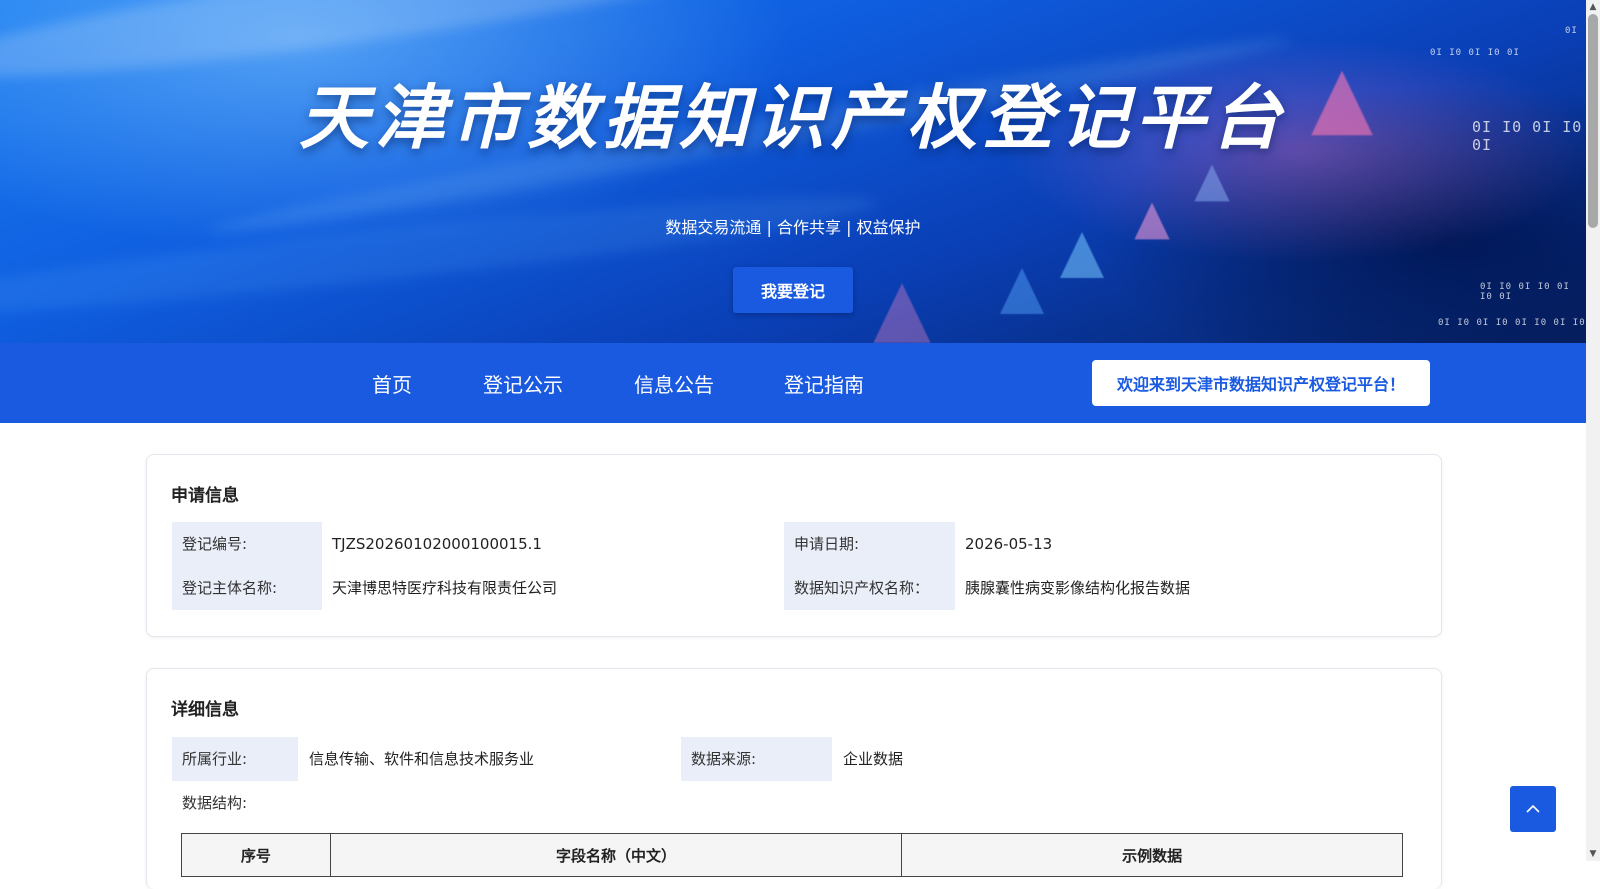  Describe the element at coordinates (235, 759) in the screenshot. I see `industry-label: 所属行业:` at that location.